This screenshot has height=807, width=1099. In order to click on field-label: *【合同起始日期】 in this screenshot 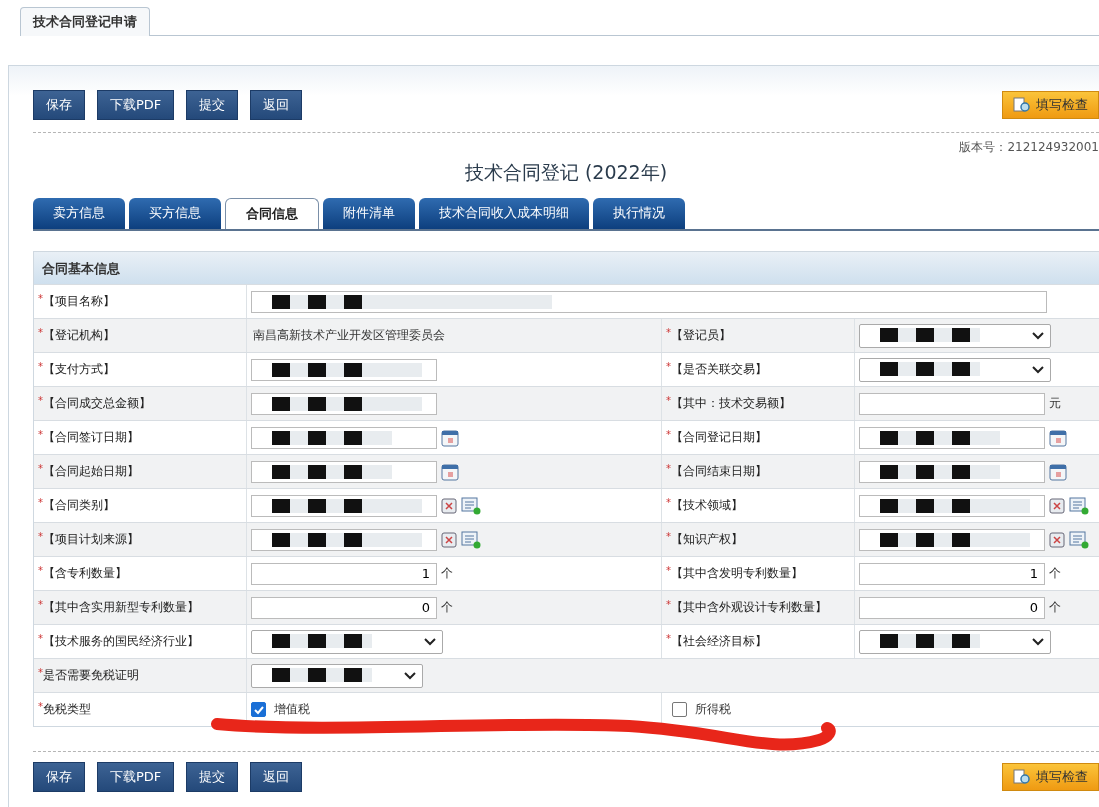, I will do `click(88, 471)`.